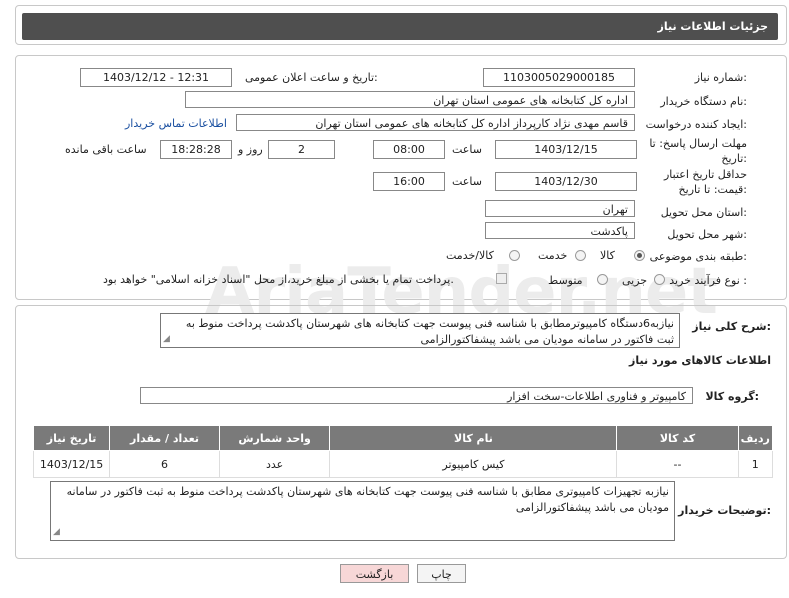  I want to click on reply-deadline-label: مهلت ارسال پاسخ: تا تاریخ:, so click(698, 151).